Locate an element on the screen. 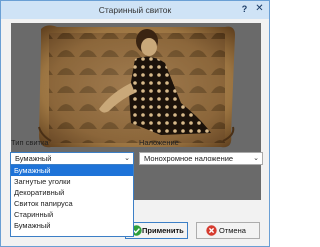  scroll-type-label: Тип свитка is located at coordinates (30, 142).